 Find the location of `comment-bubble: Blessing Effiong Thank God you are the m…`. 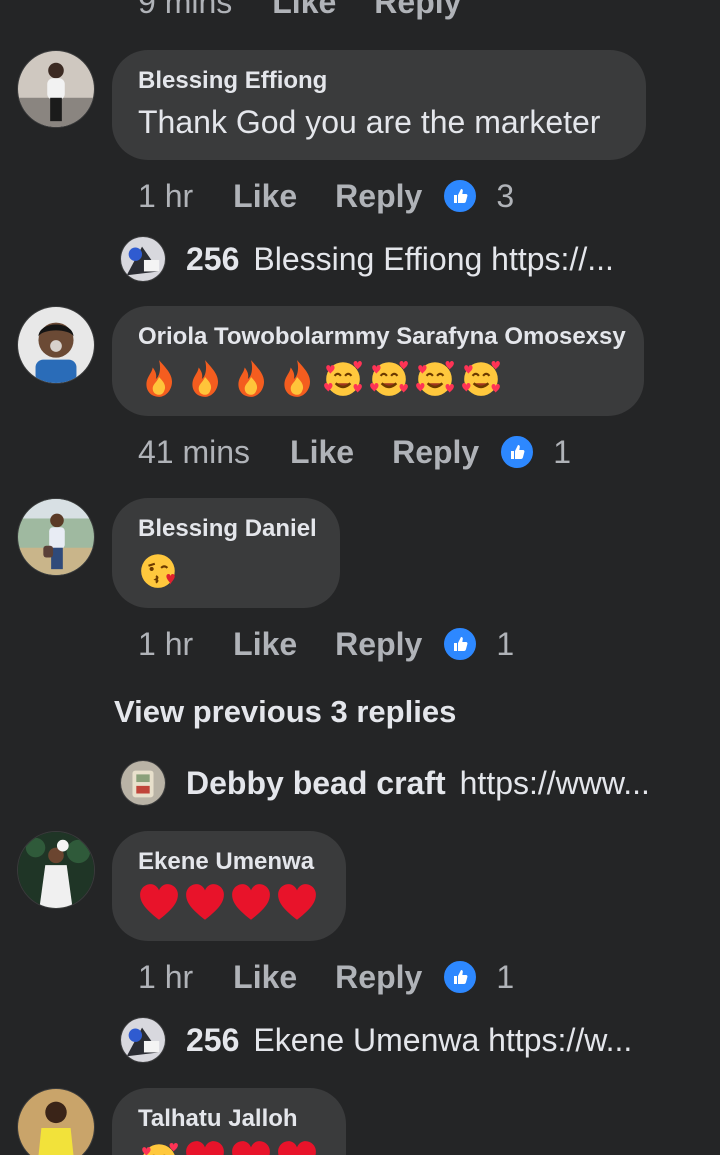

comment-bubble: Blessing Effiong Thank God you are the m… is located at coordinates (379, 105).